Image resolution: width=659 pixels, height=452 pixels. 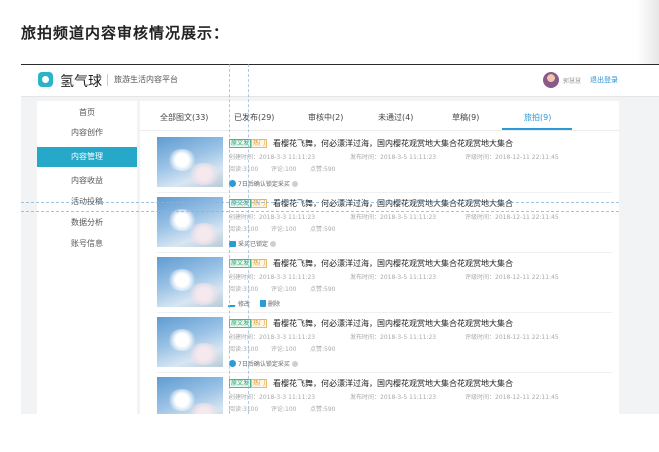 I want to click on sidebar-item-content-management: 内容管理, so click(x=87, y=157).